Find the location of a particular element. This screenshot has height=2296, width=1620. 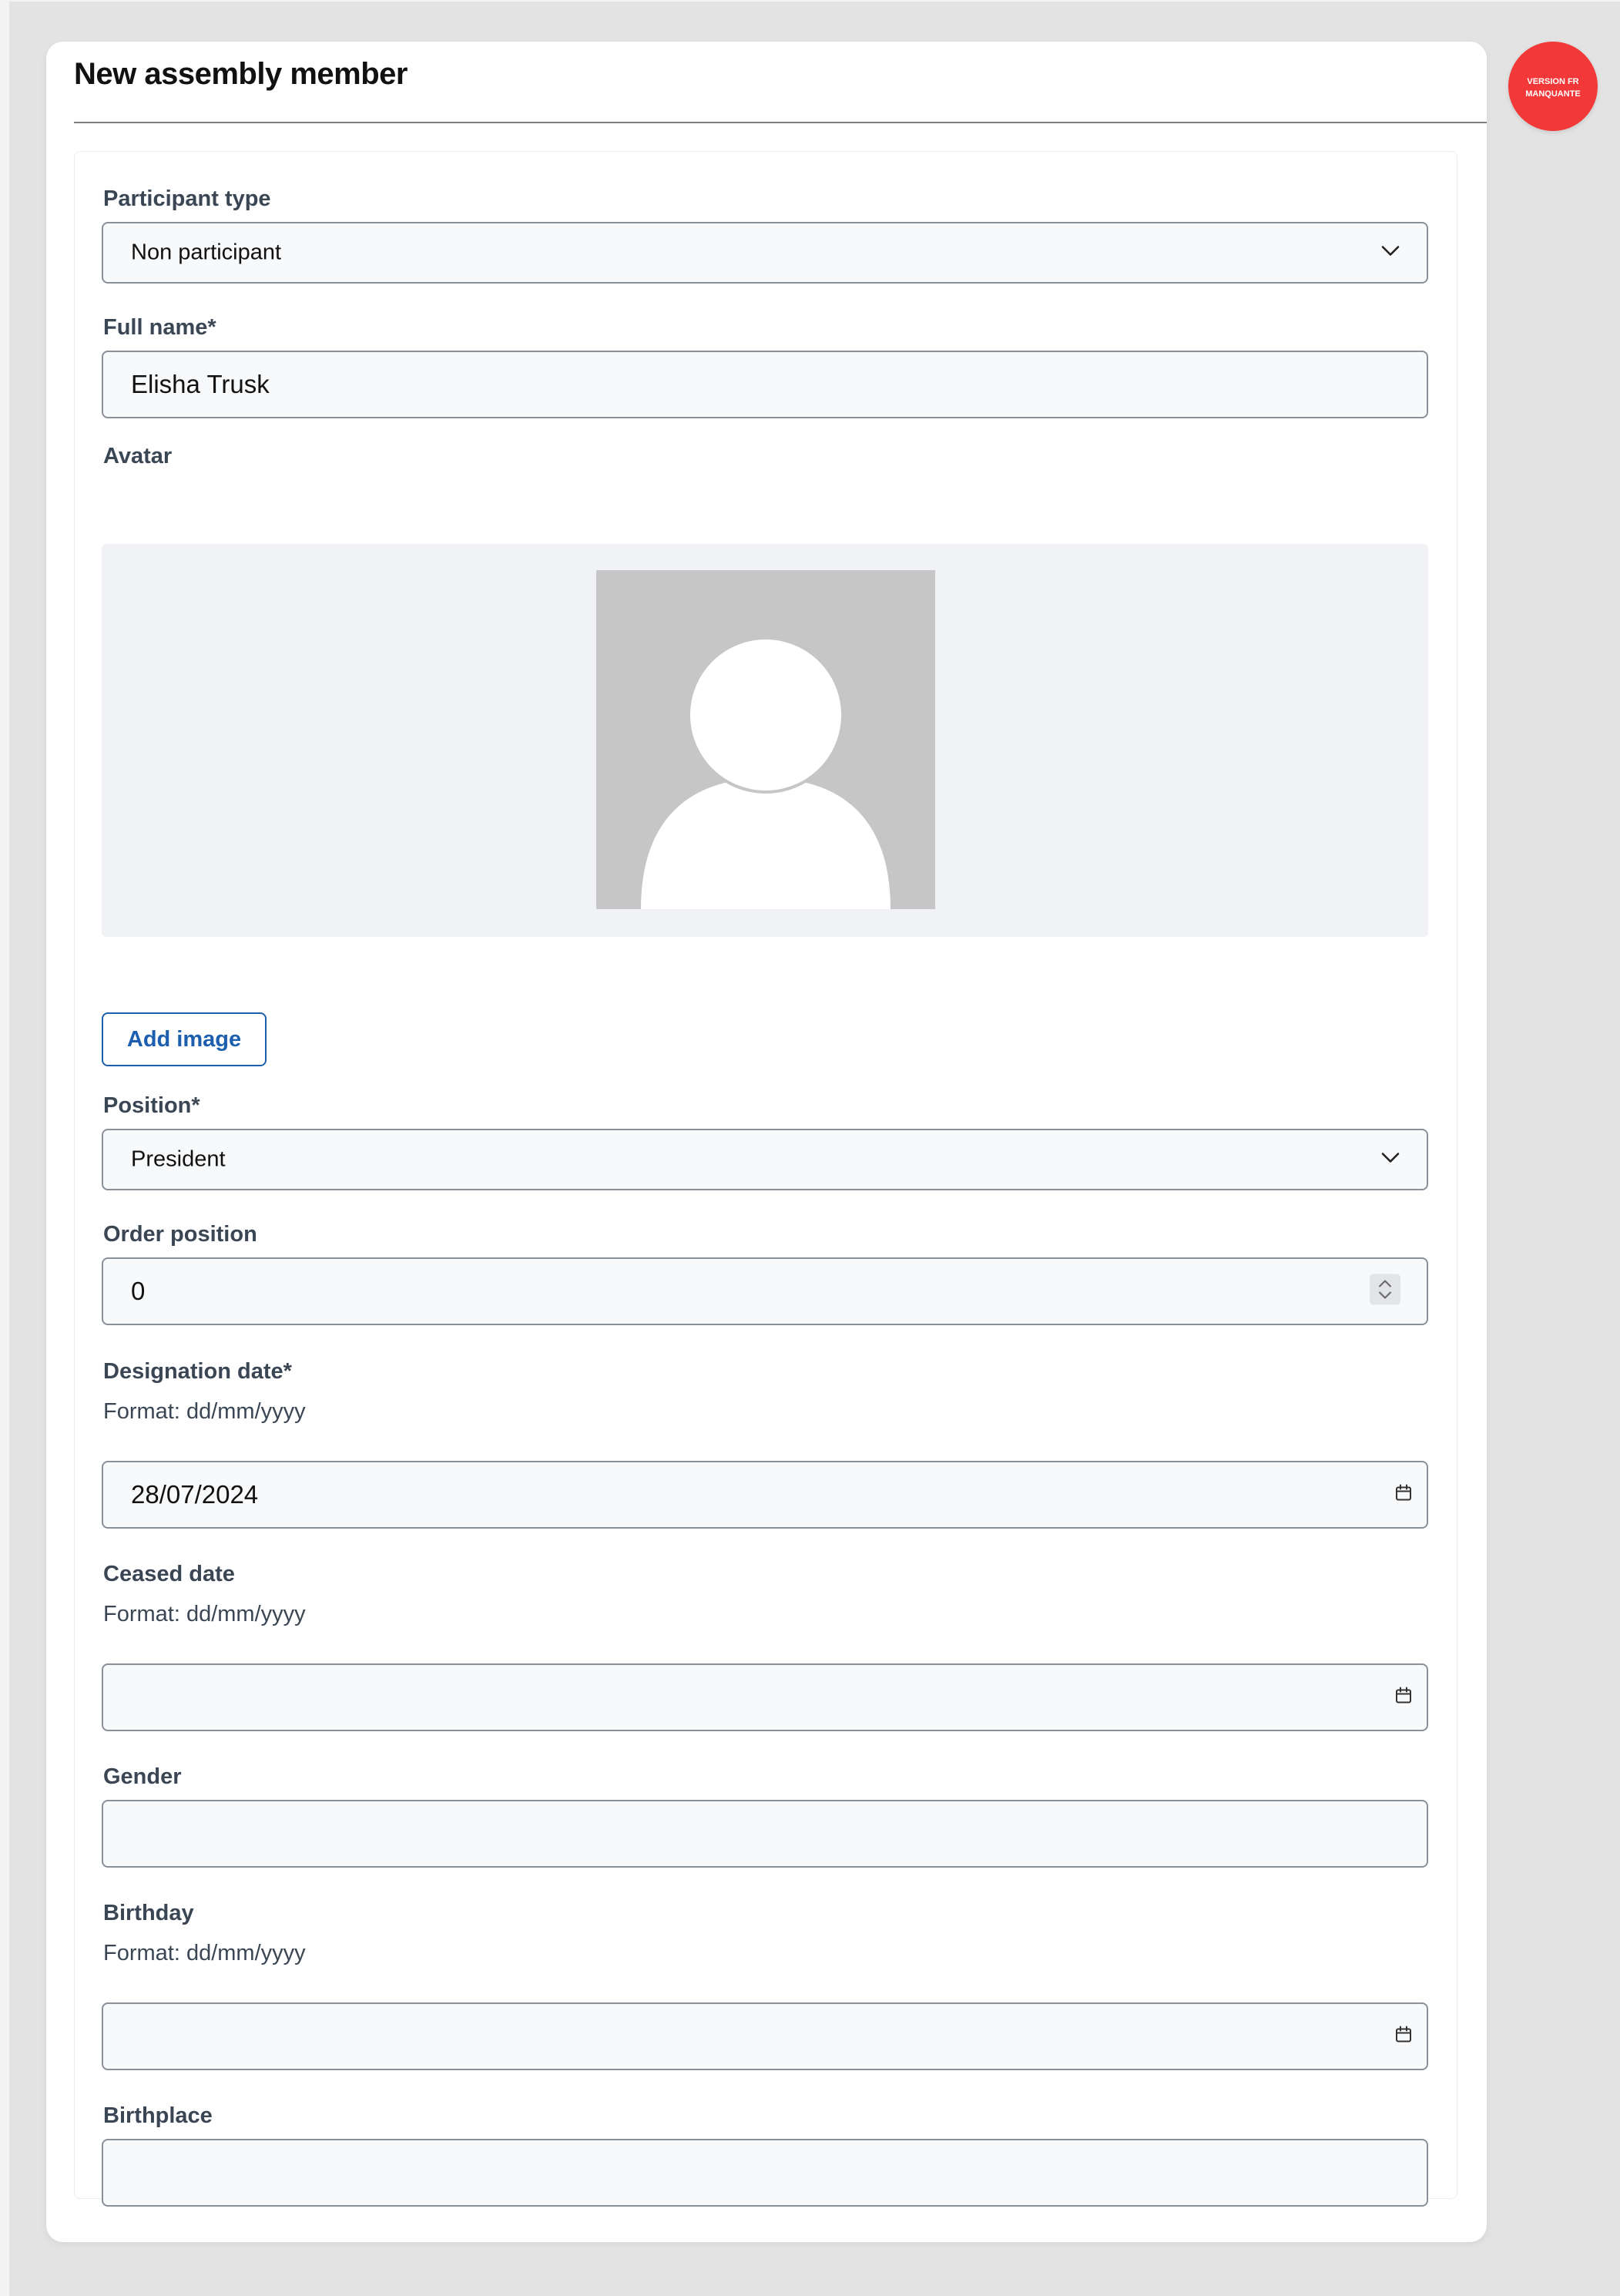

ceased-date-input is located at coordinates (765, 1697).